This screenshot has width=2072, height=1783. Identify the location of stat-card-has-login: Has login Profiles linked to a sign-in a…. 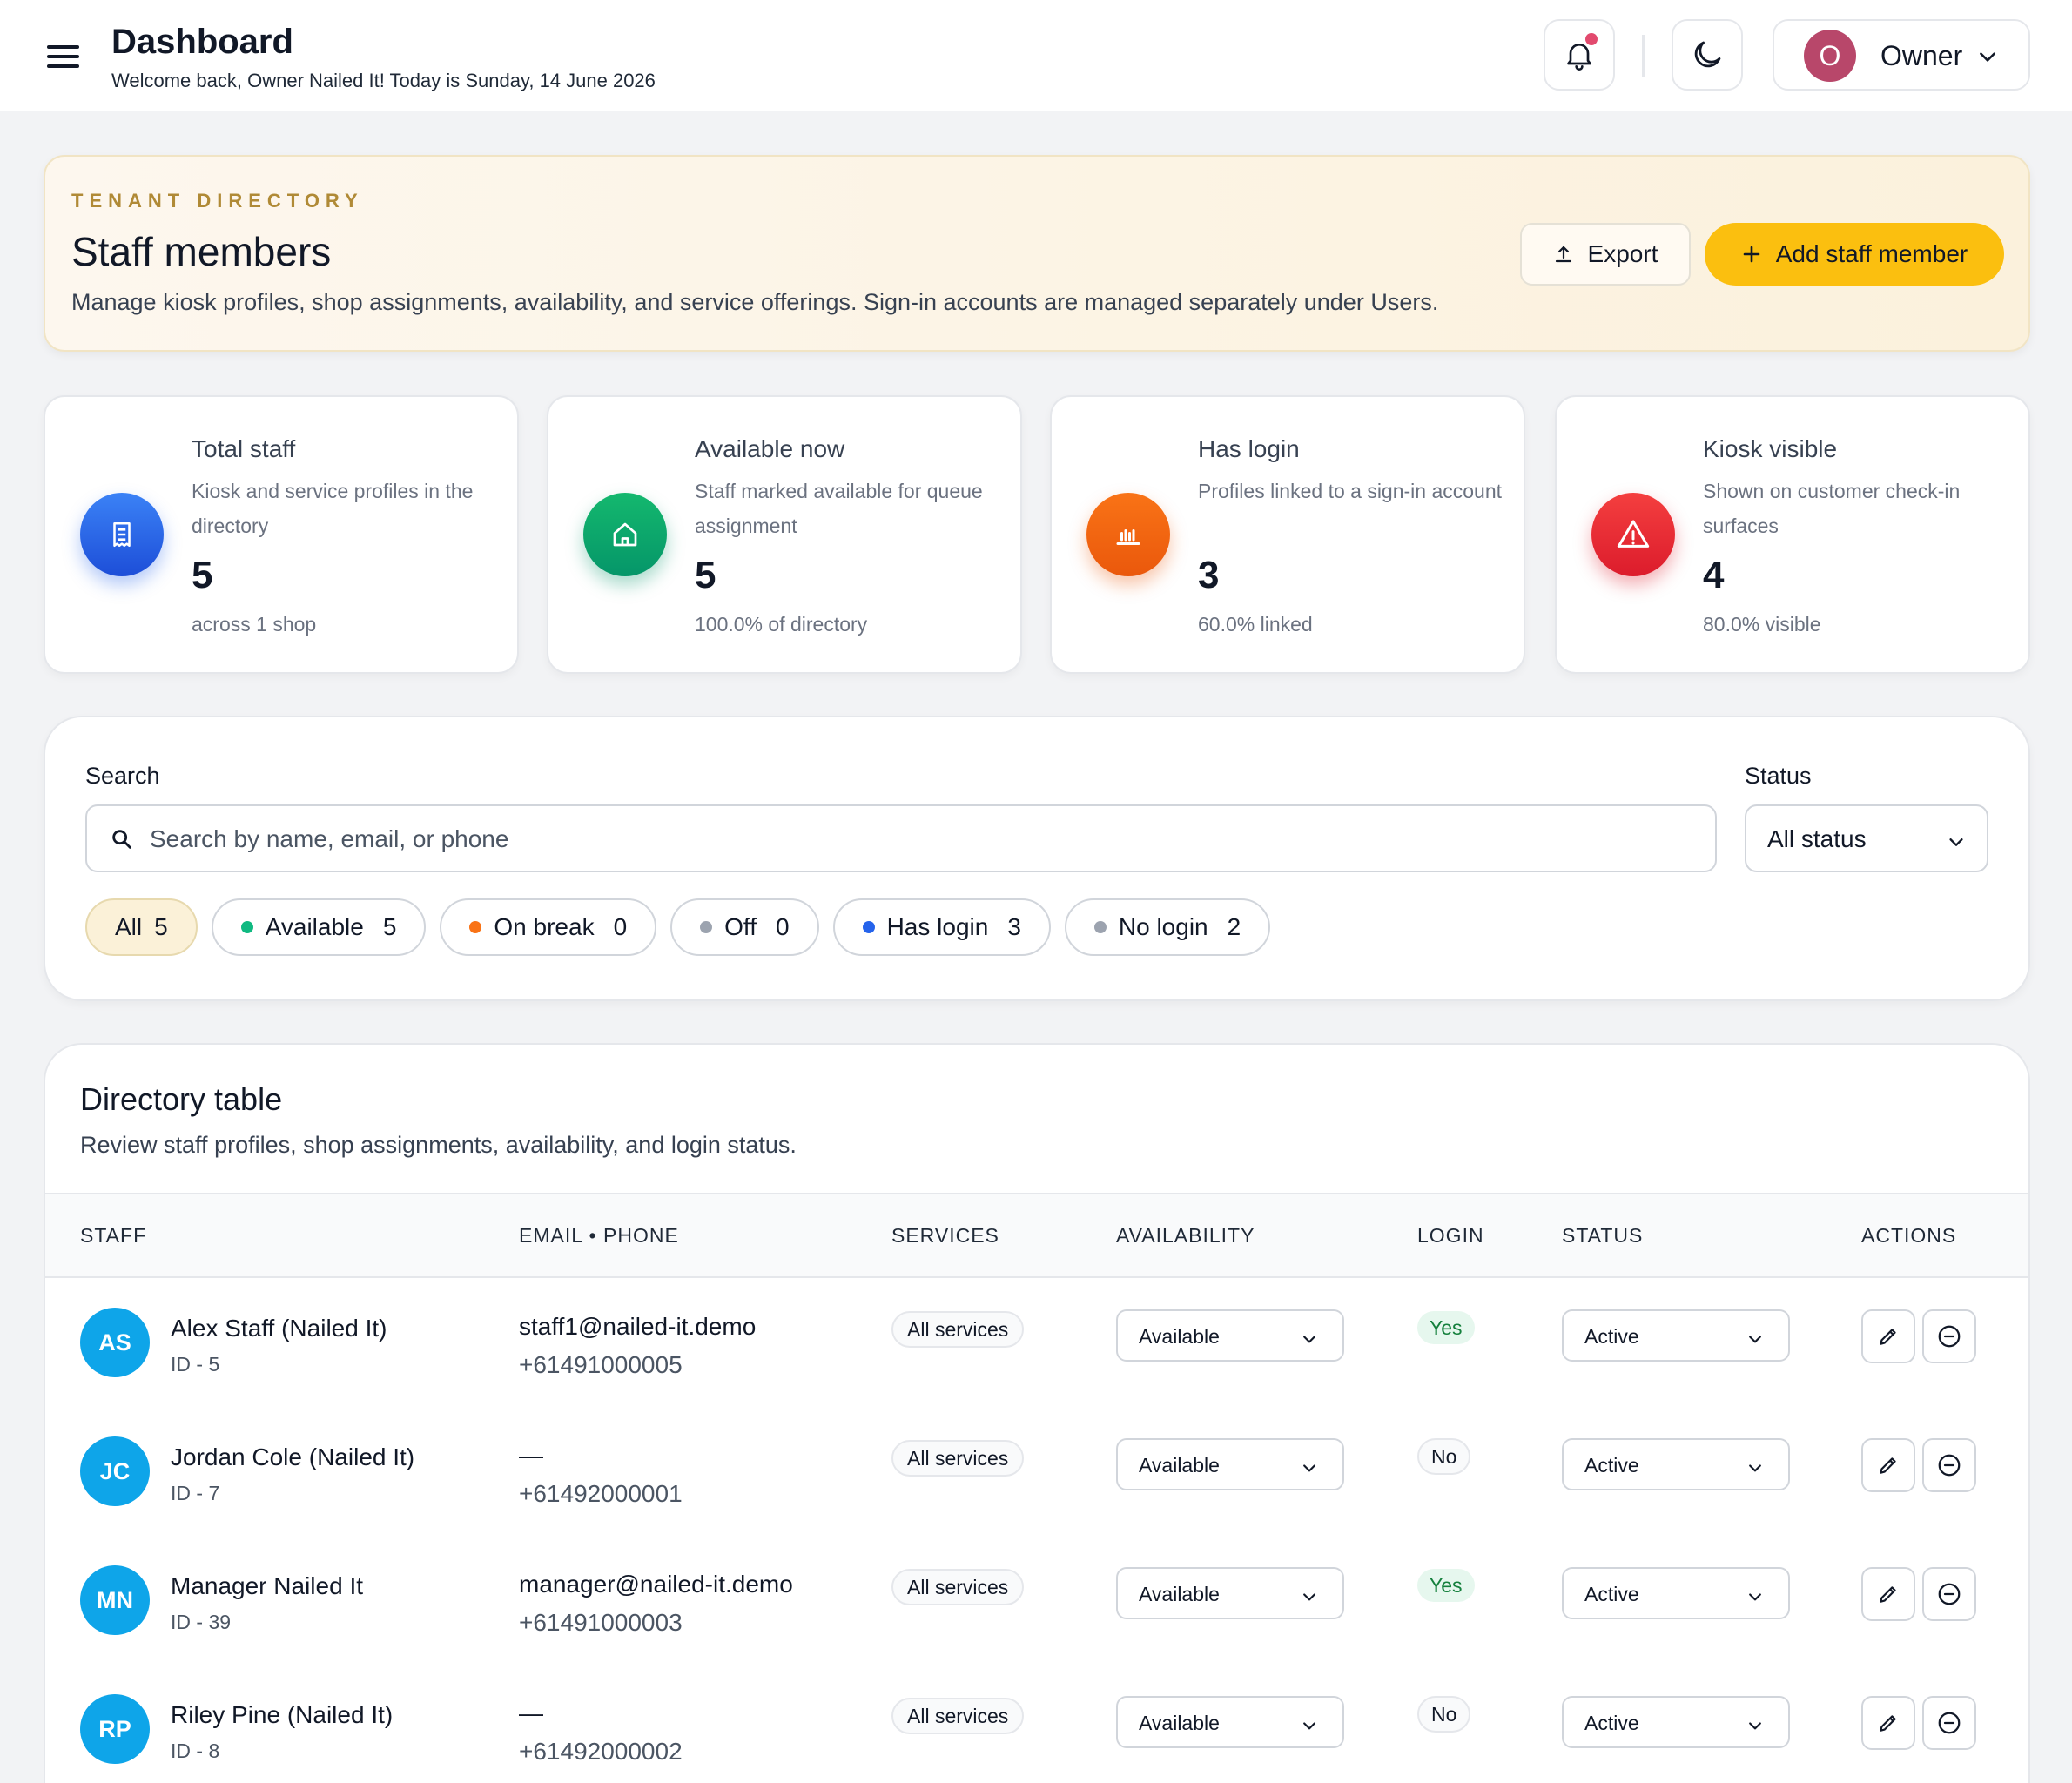
(1287, 534).